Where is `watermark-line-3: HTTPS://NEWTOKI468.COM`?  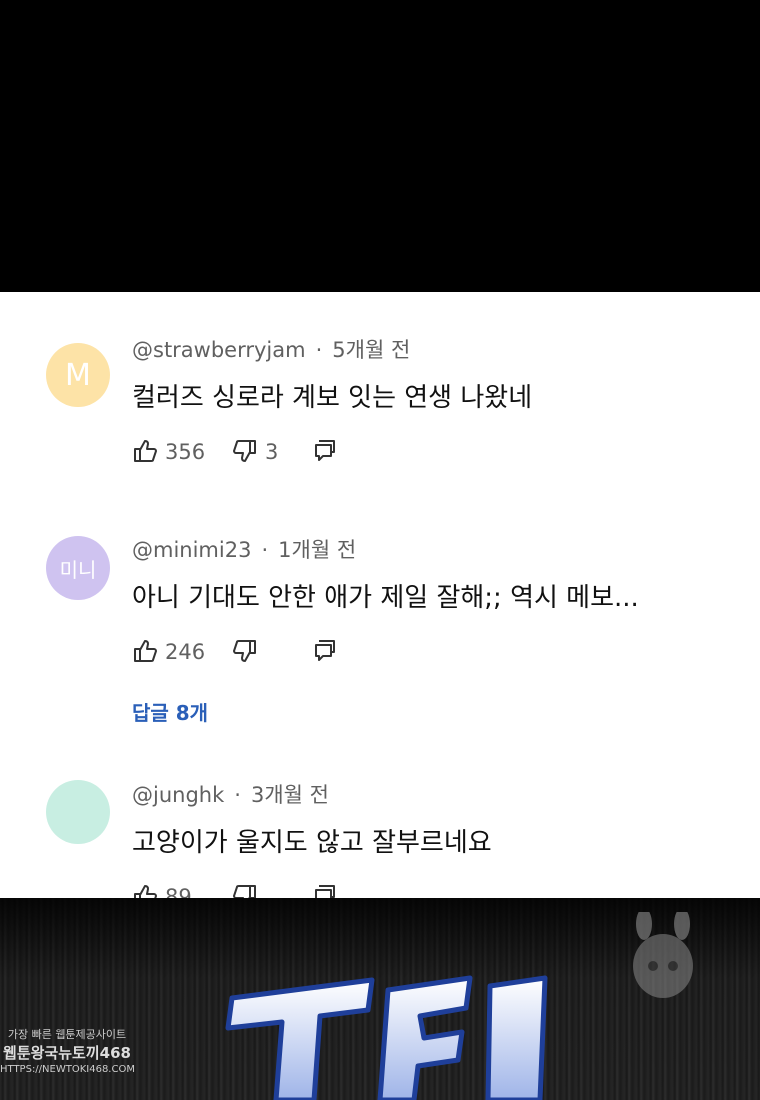
watermark-line-3: HTTPS://NEWTOKI468.COM is located at coordinates (67, 1069).